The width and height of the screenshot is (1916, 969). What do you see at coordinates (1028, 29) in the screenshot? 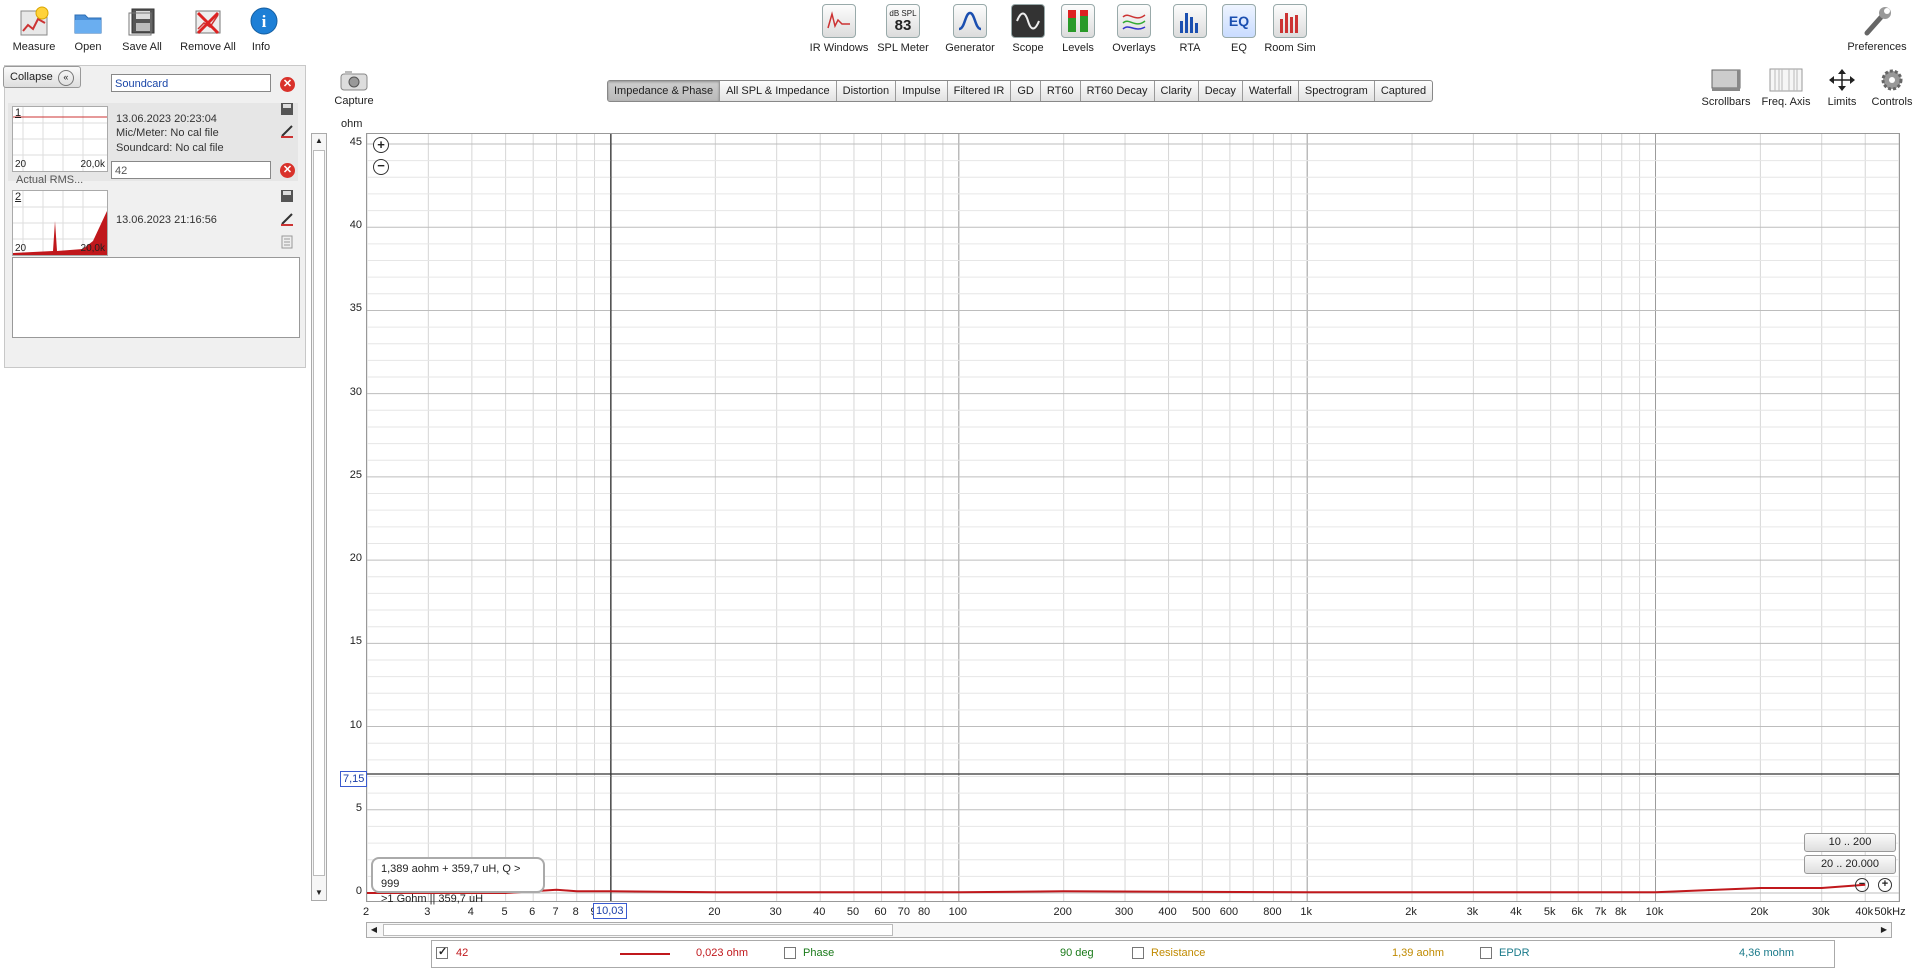
I see `scope-button: Scope` at bounding box center [1028, 29].